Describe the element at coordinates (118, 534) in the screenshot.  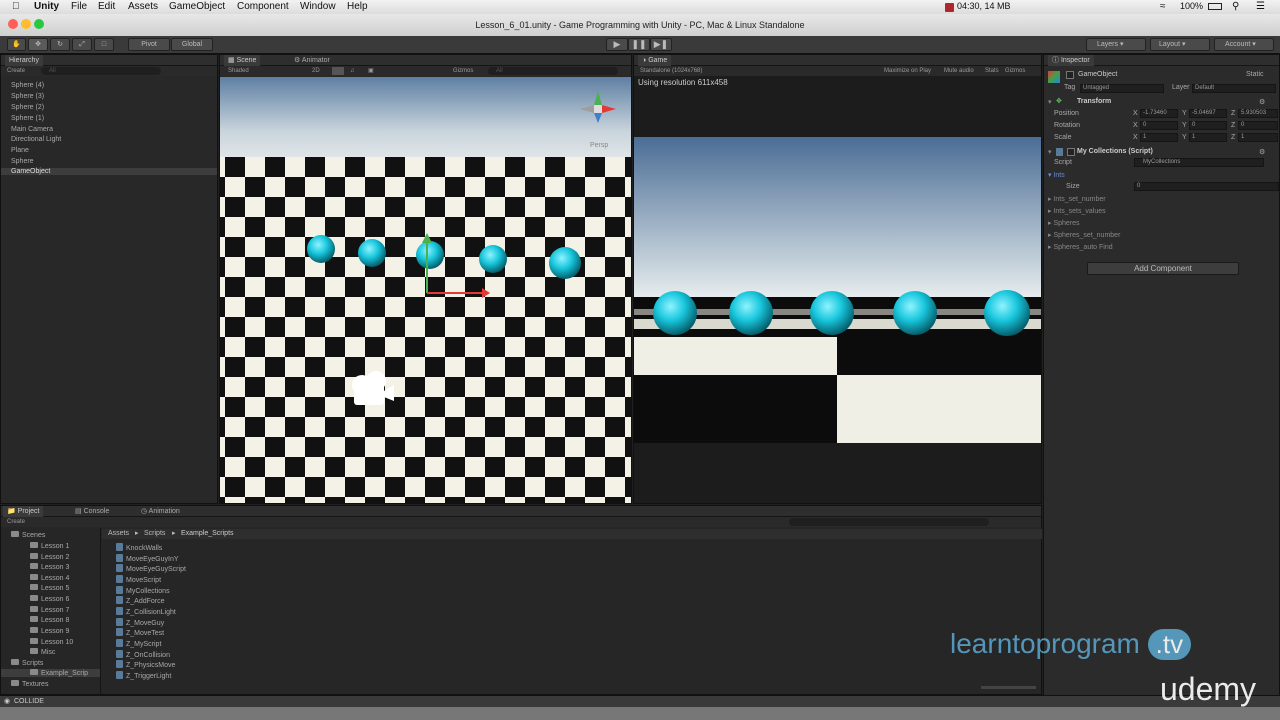
I see `breadcrumb-item: Assets` at that location.